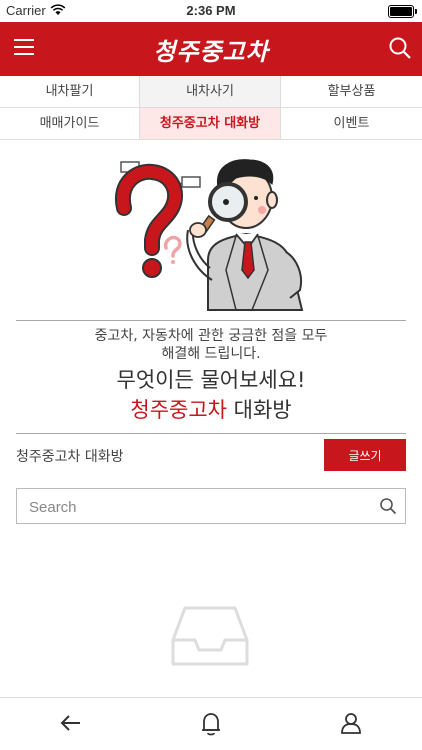 The height and width of the screenshot is (750, 422). What do you see at coordinates (210, 92) in the screenshot?
I see `tab-buy-car: 내차사기` at bounding box center [210, 92].